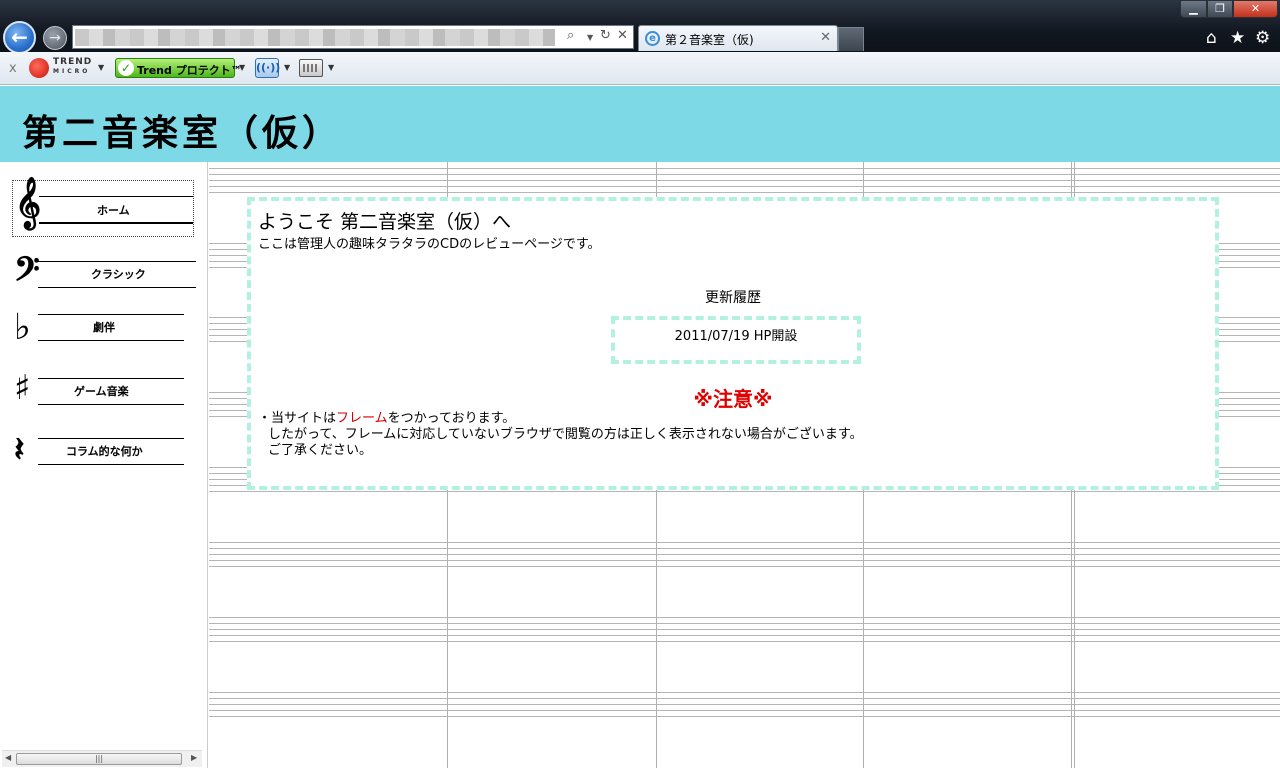 The image size is (1280, 768). Describe the element at coordinates (311, 68) in the screenshot. I see `keyboard-icon` at that location.